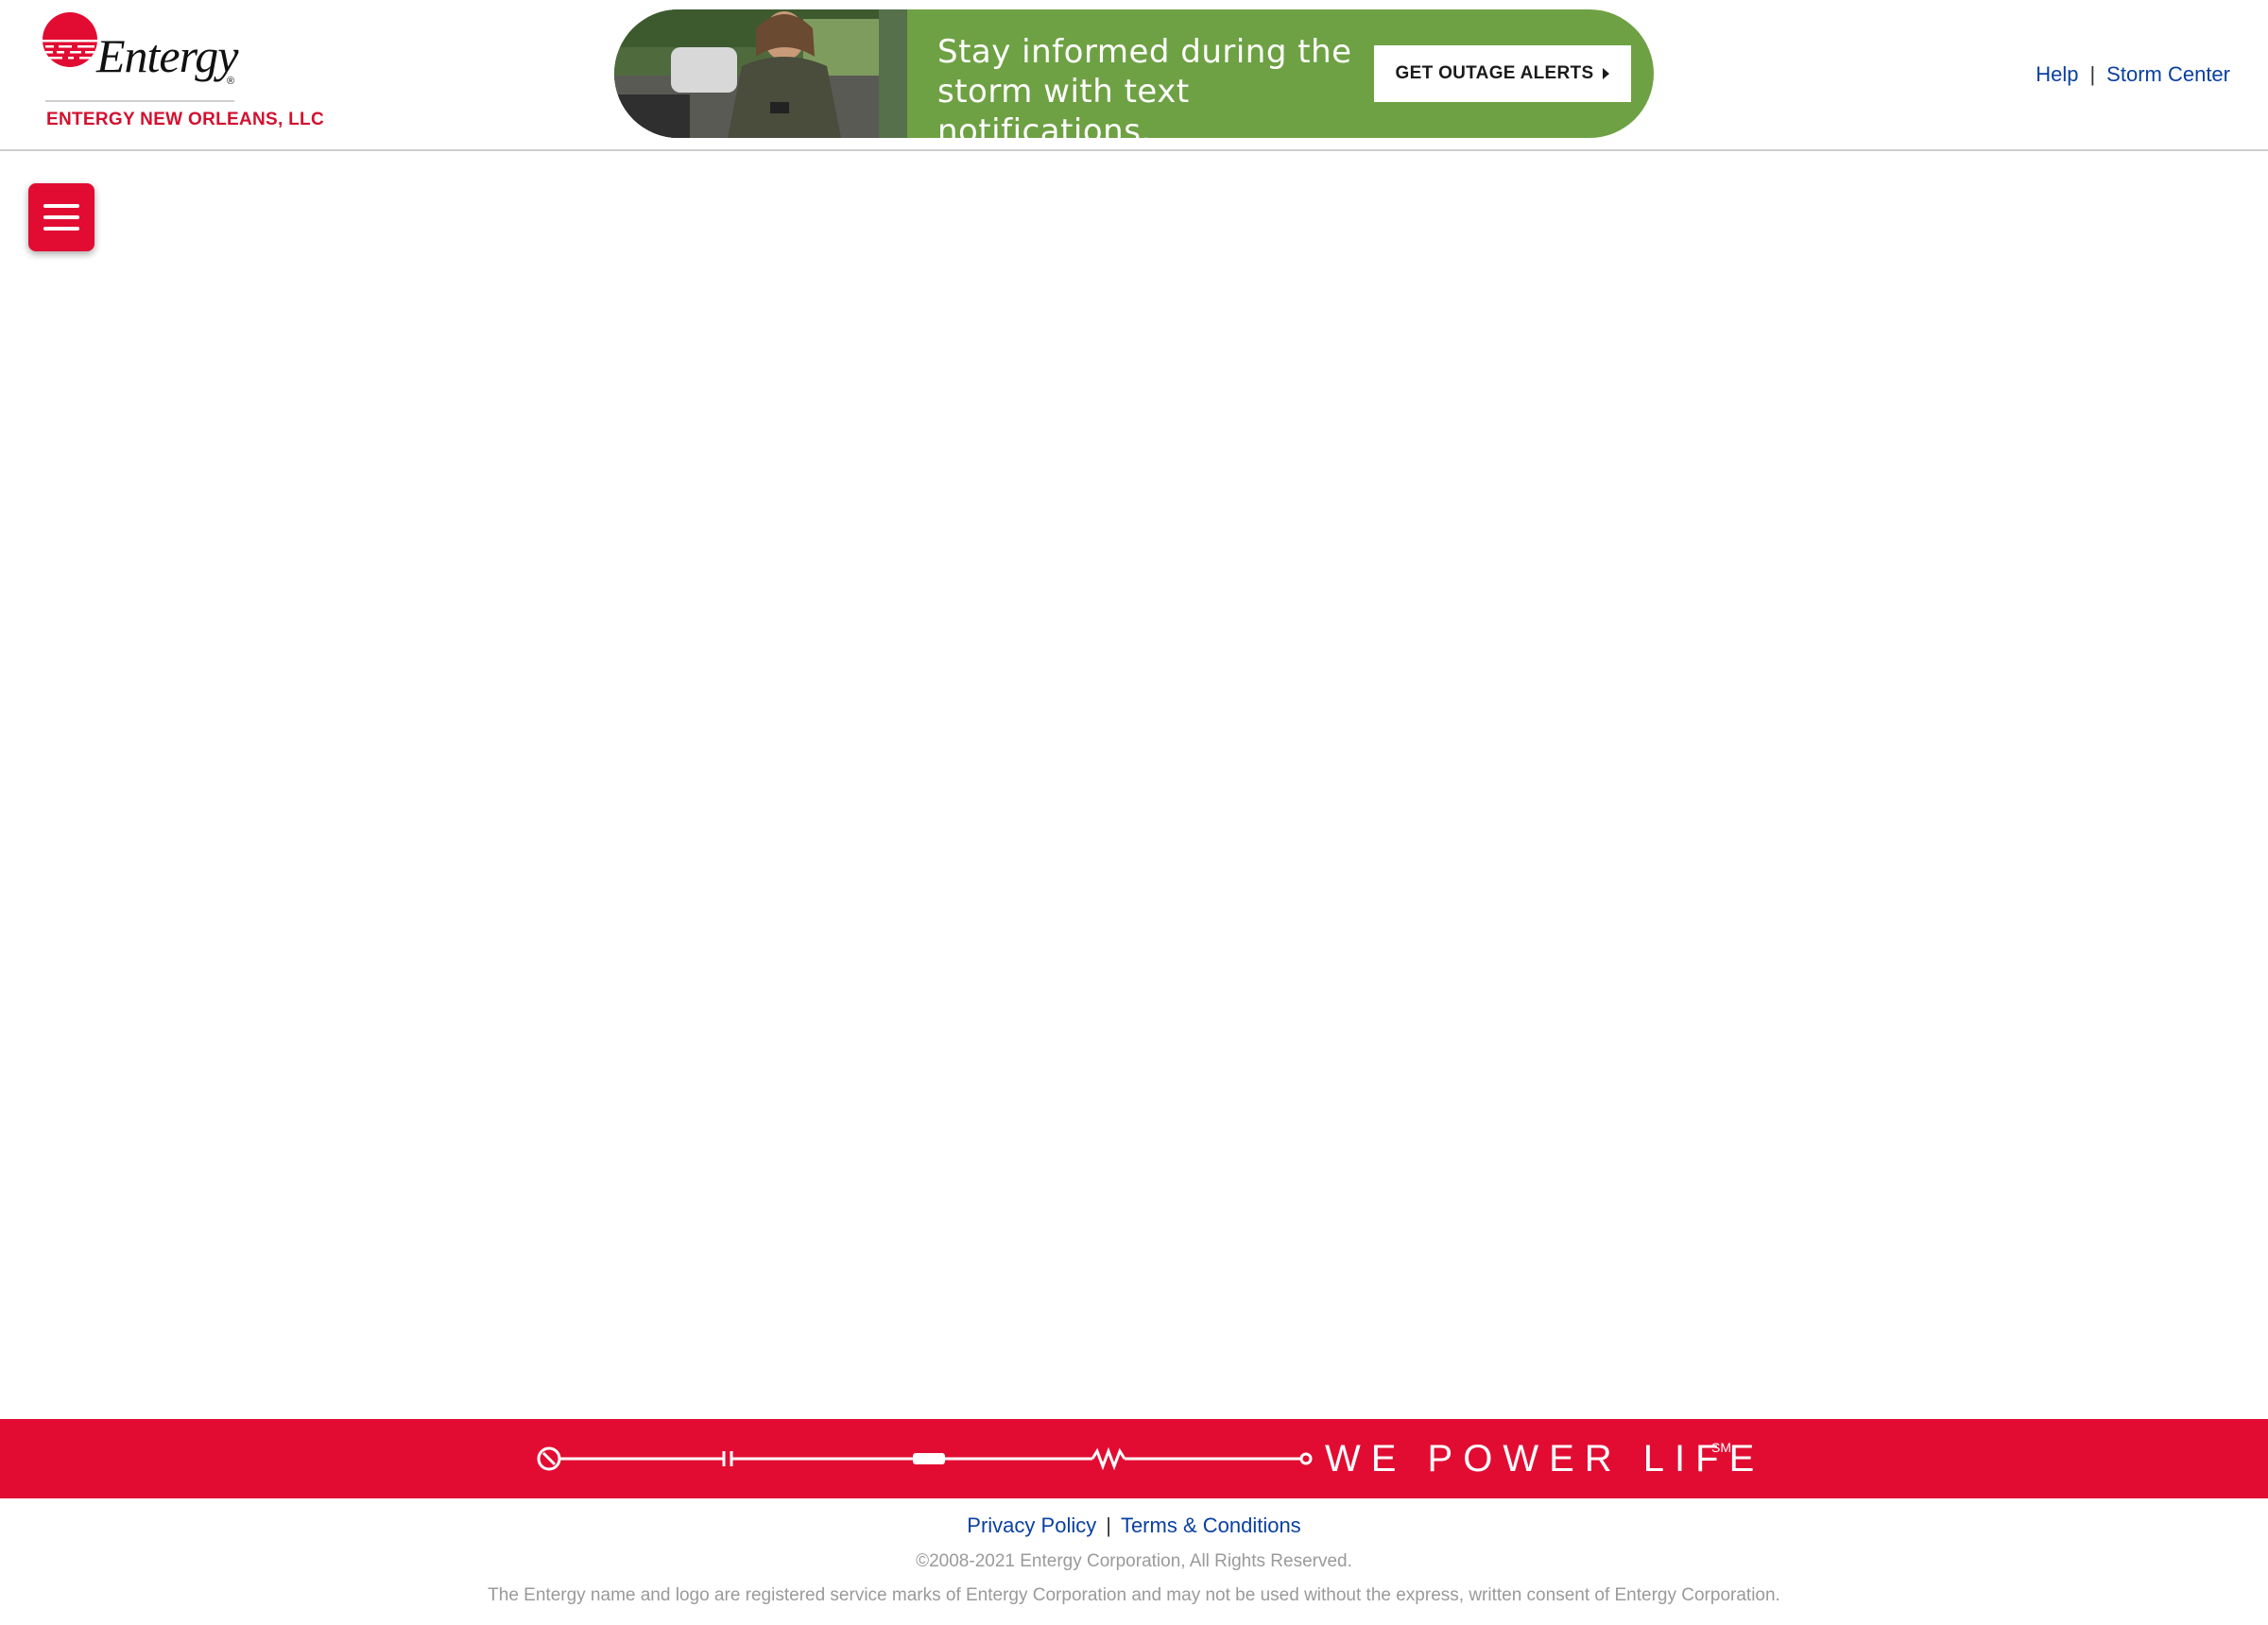  Describe the element at coordinates (1211, 1526) in the screenshot. I see `terms-conditions-link: Terms & Conditions` at that location.